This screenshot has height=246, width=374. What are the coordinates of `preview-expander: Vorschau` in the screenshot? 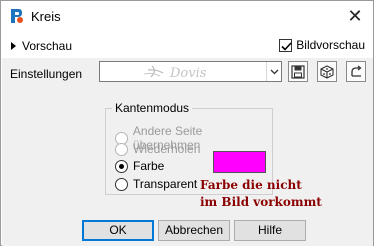 It's located at (41, 46).